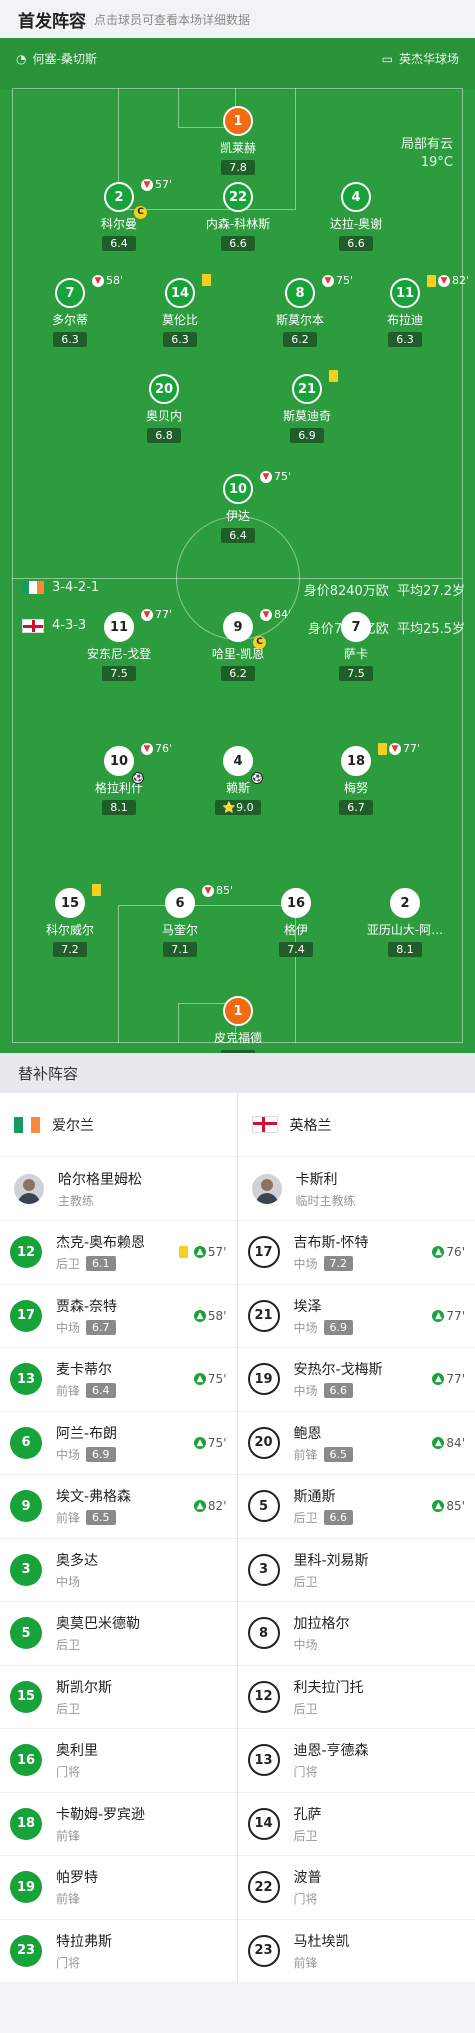 This screenshot has width=475, height=2033. I want to click on player-number: 18, so click(26, 1824).